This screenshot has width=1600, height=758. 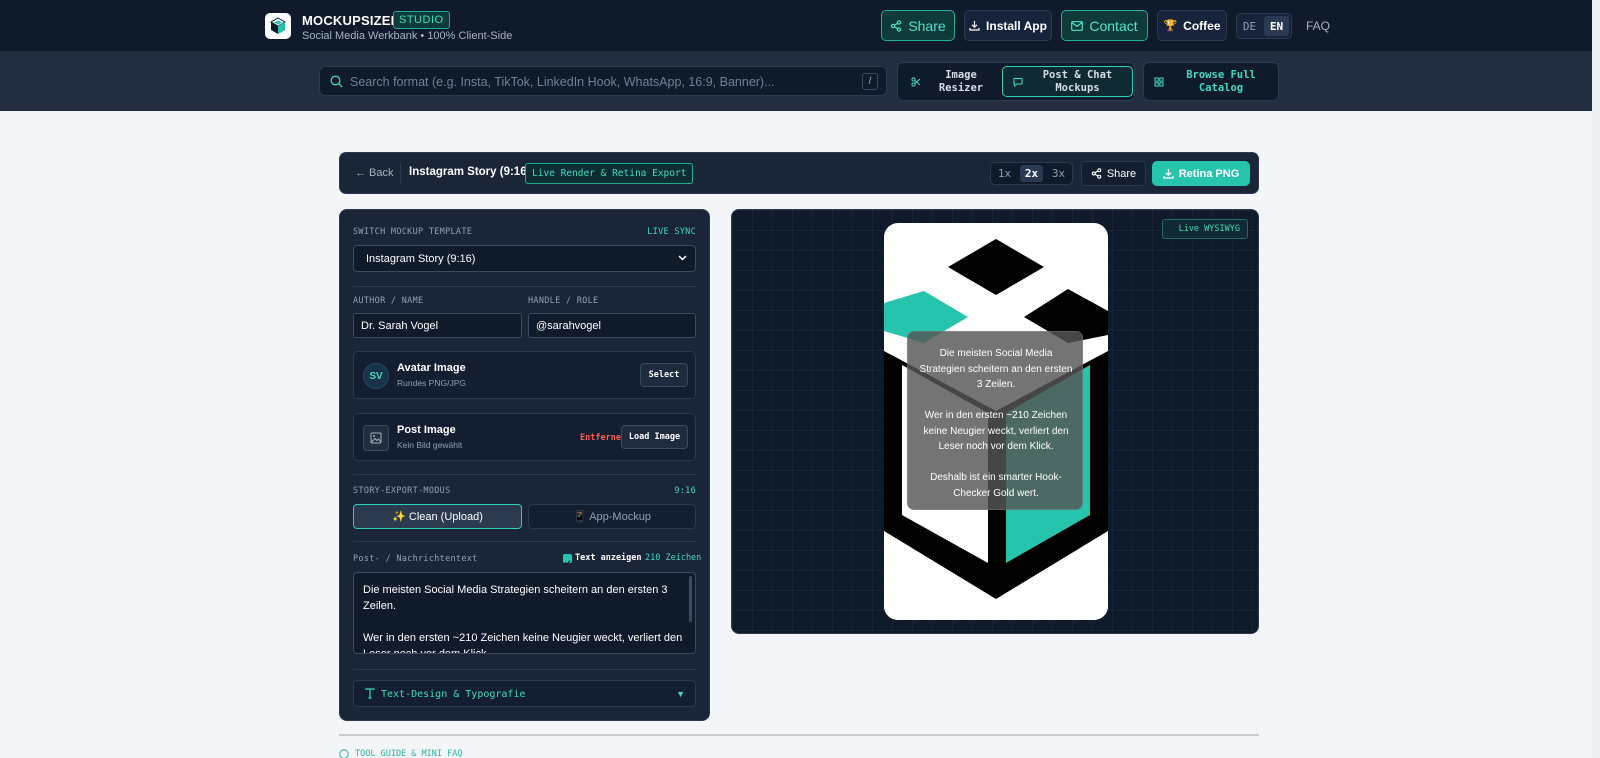 What do you see at coordinates (1318, 26) in the screenshot?
I see `faq-link: FAQ` at bounding box center [1318, 26].